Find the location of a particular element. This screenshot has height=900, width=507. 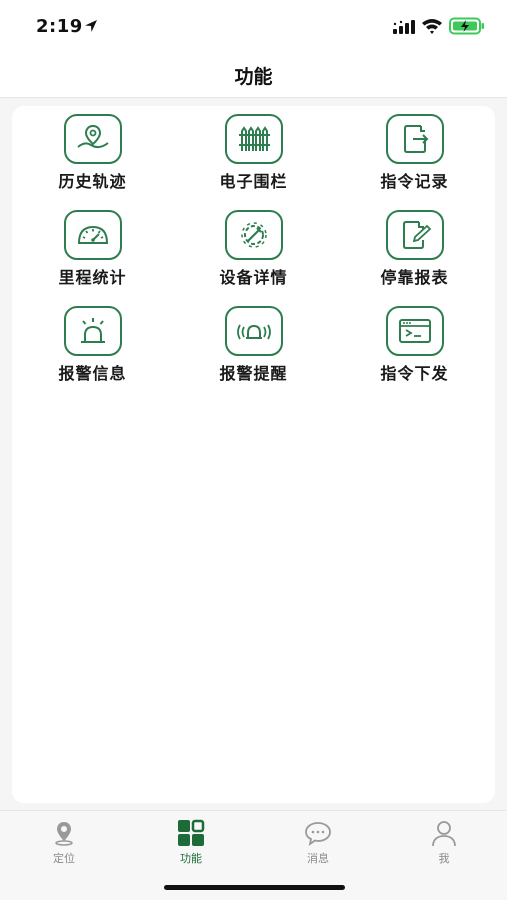

feature-label: 报警信息 is located at coordinates (92, 373).